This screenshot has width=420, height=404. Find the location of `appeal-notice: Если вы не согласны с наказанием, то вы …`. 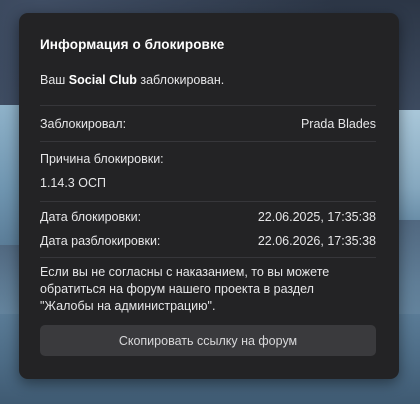

appeal-notice: Если вы не согласны с наказанием, то вы … is located at coordinates (185, 289).